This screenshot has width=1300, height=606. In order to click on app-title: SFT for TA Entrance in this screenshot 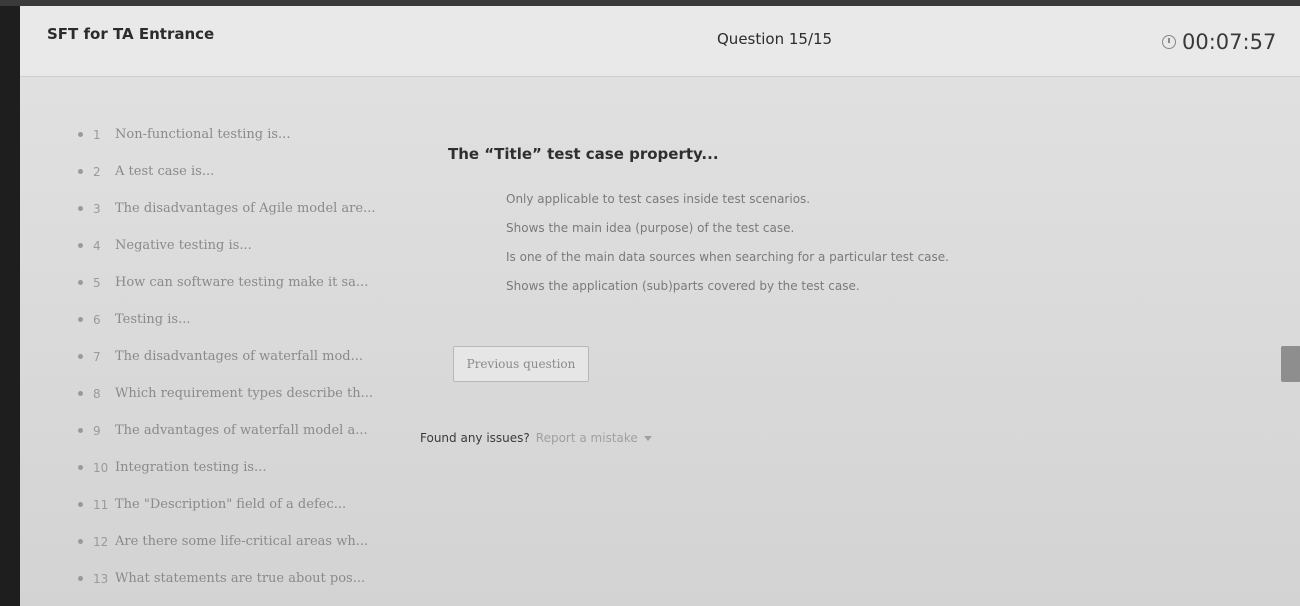, I will do `click(131, 34)`.